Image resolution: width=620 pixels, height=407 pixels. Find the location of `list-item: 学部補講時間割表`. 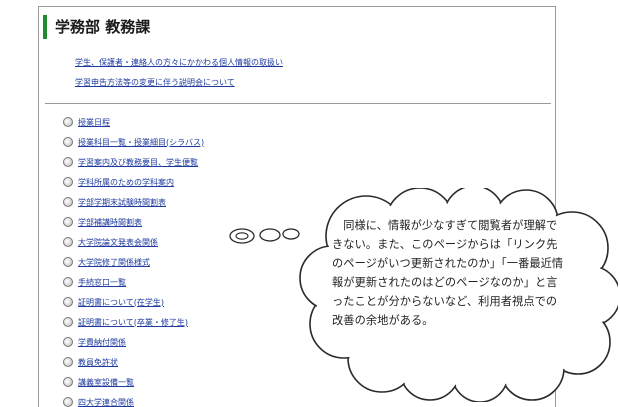

list-item: 学部補講時間割表 is located at coordinates (133, 222).